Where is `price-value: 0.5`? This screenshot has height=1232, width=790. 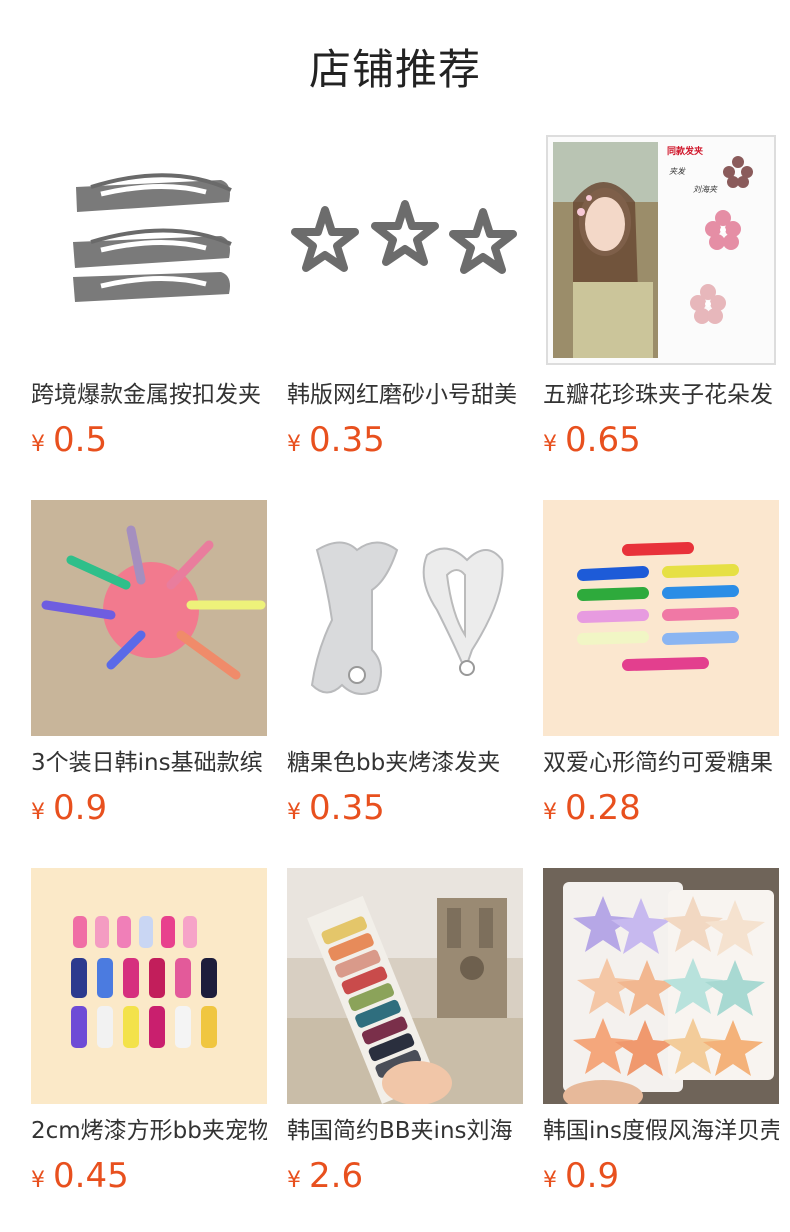 price-value: 0.5 is located at coordinates (80, 440).